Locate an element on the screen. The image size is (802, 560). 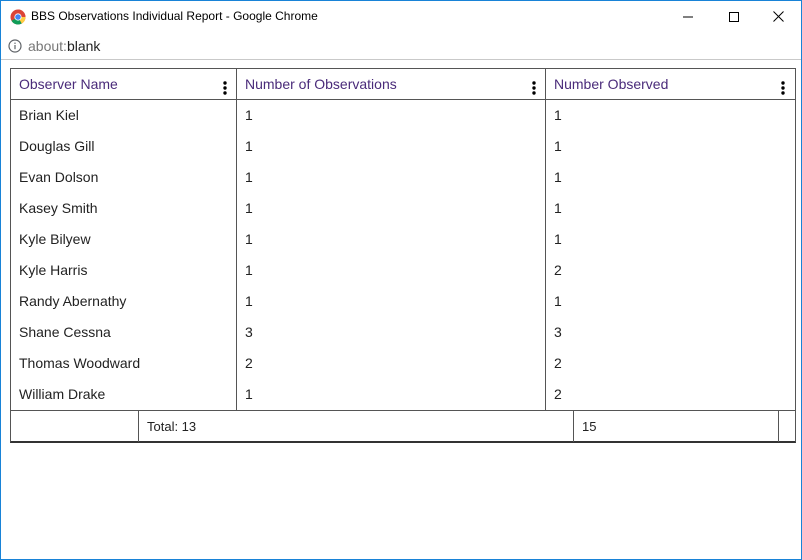
cell-observer-name: Brian Kiel is located at coordinates (49, 115).